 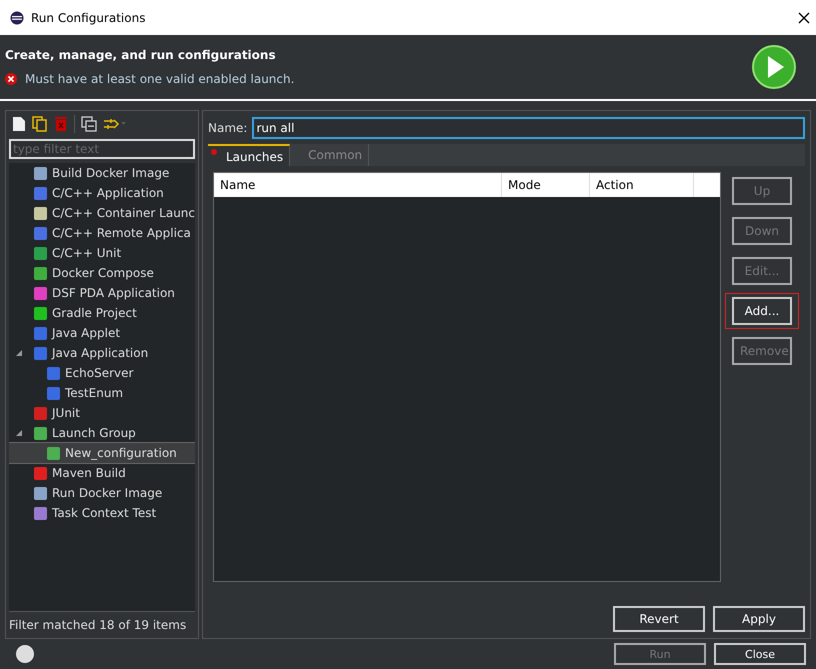 I want to click on tree-item: Gradle Project, so click(x=102, y=313).